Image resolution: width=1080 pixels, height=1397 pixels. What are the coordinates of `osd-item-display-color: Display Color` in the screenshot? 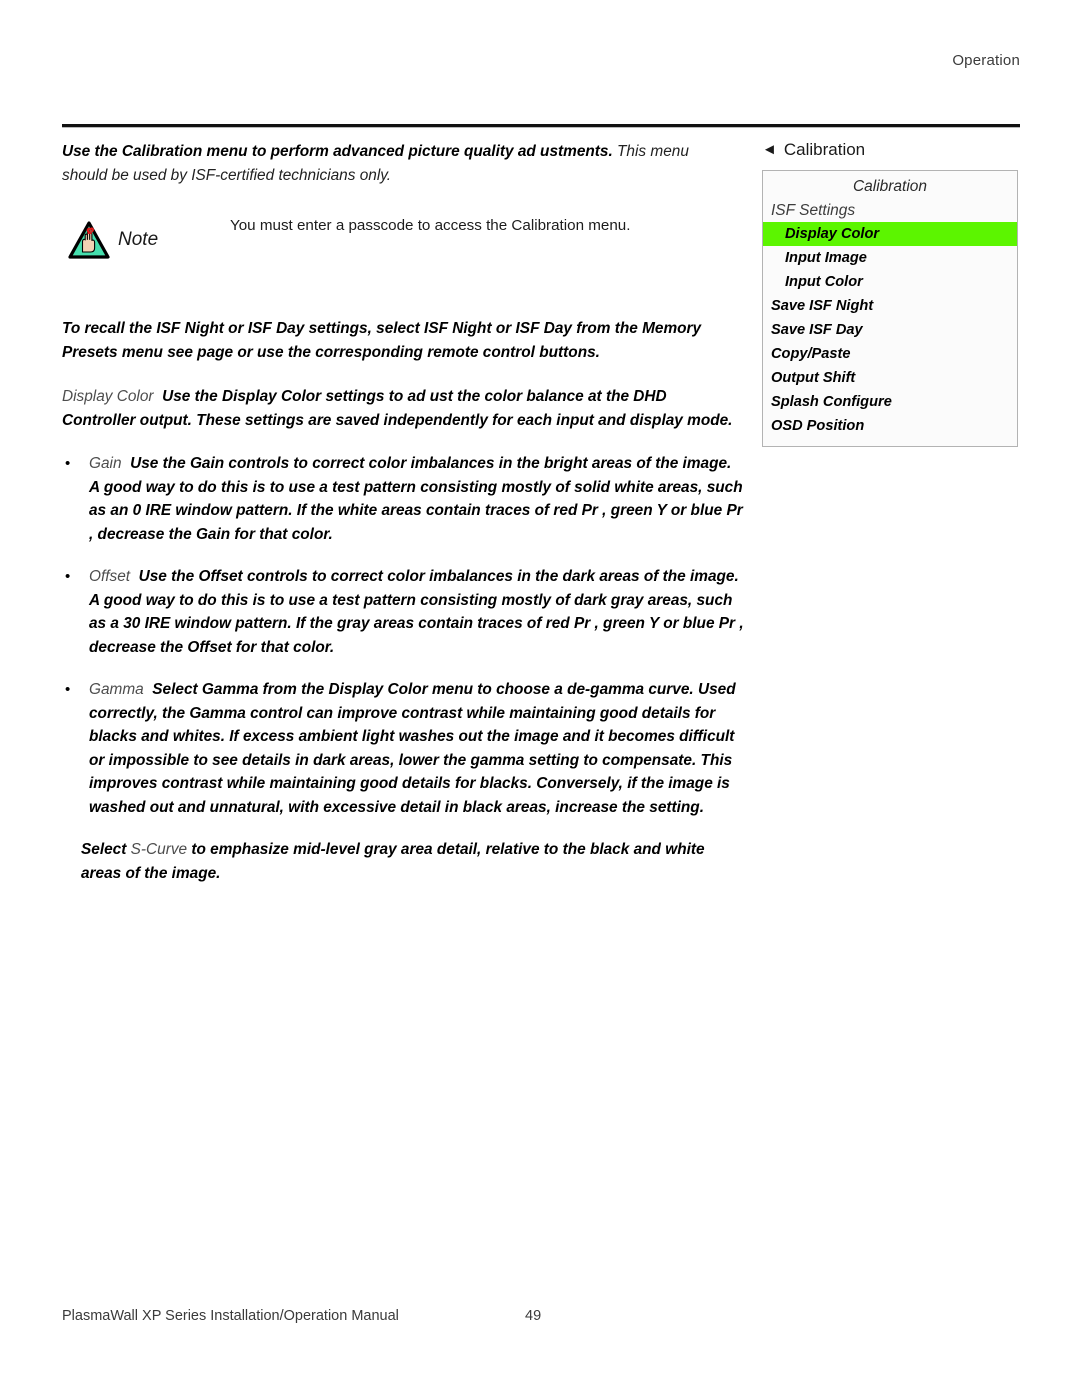 It's located at (890, 234).